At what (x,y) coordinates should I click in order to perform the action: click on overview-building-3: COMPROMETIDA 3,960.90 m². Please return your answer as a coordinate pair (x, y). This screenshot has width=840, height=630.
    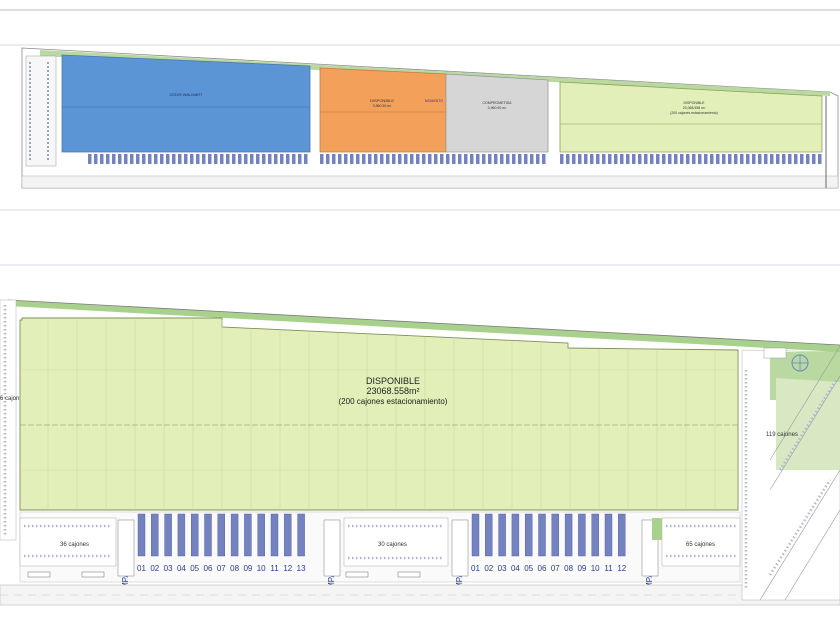
    Looking at the image, I should click on (497, 113).